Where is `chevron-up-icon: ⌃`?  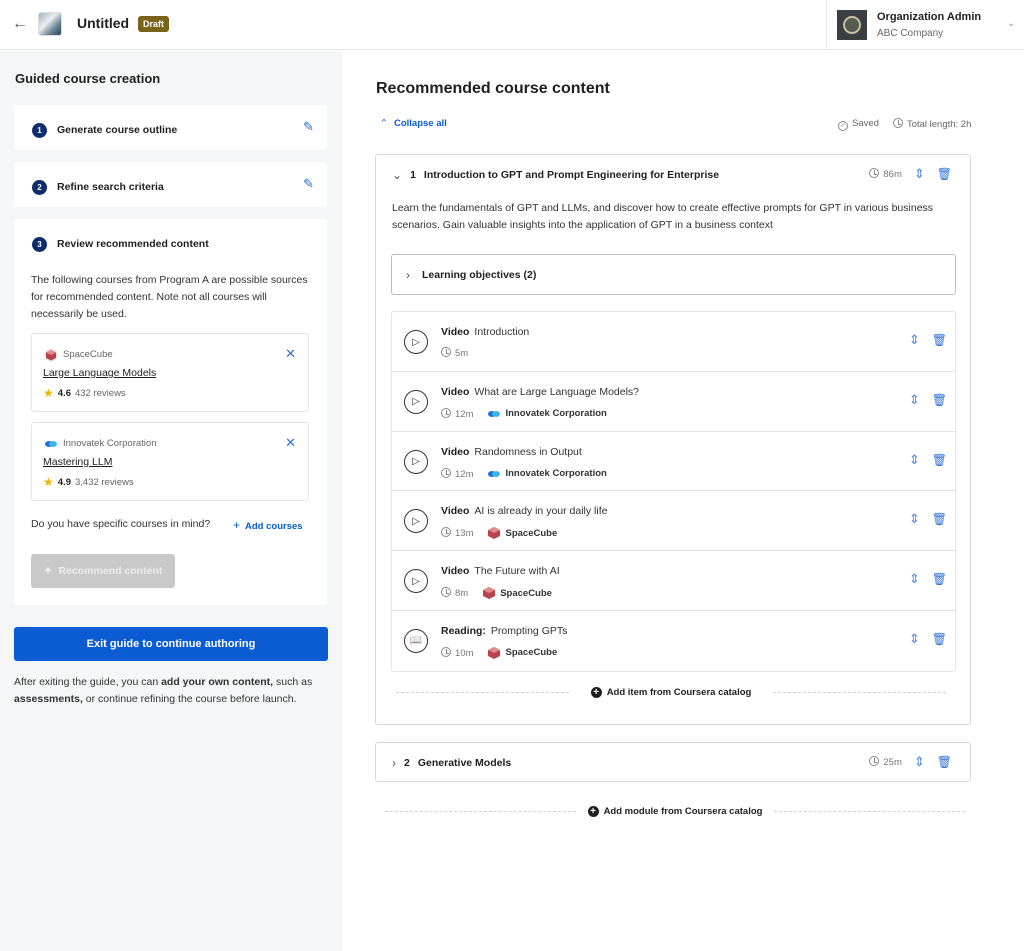 chevron-up-icon: ⌃ is located at coordinates (384, 123).